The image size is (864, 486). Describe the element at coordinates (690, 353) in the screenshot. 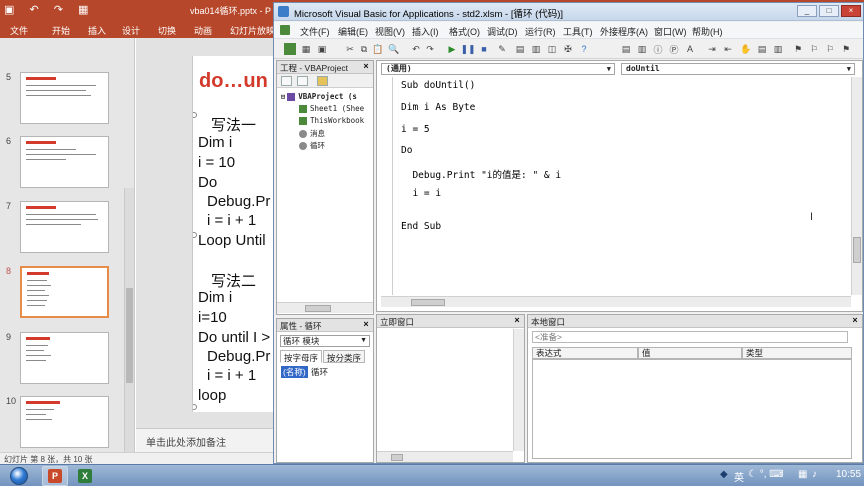

I see `column-value: 值` at that location.